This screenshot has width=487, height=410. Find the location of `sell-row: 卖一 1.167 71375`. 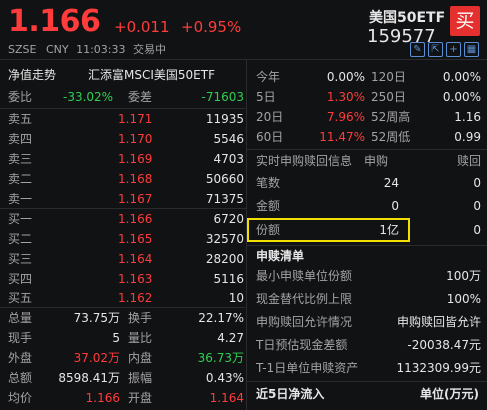

sell-row: 卖一 1.167 71375 is located at coordinates (126, 199).